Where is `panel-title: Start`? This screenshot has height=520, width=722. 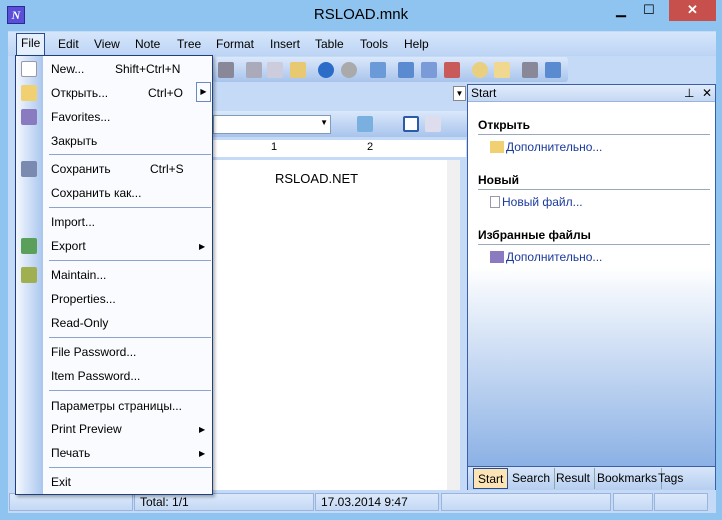 panel-title: Start is located at coordinates (484, 93).